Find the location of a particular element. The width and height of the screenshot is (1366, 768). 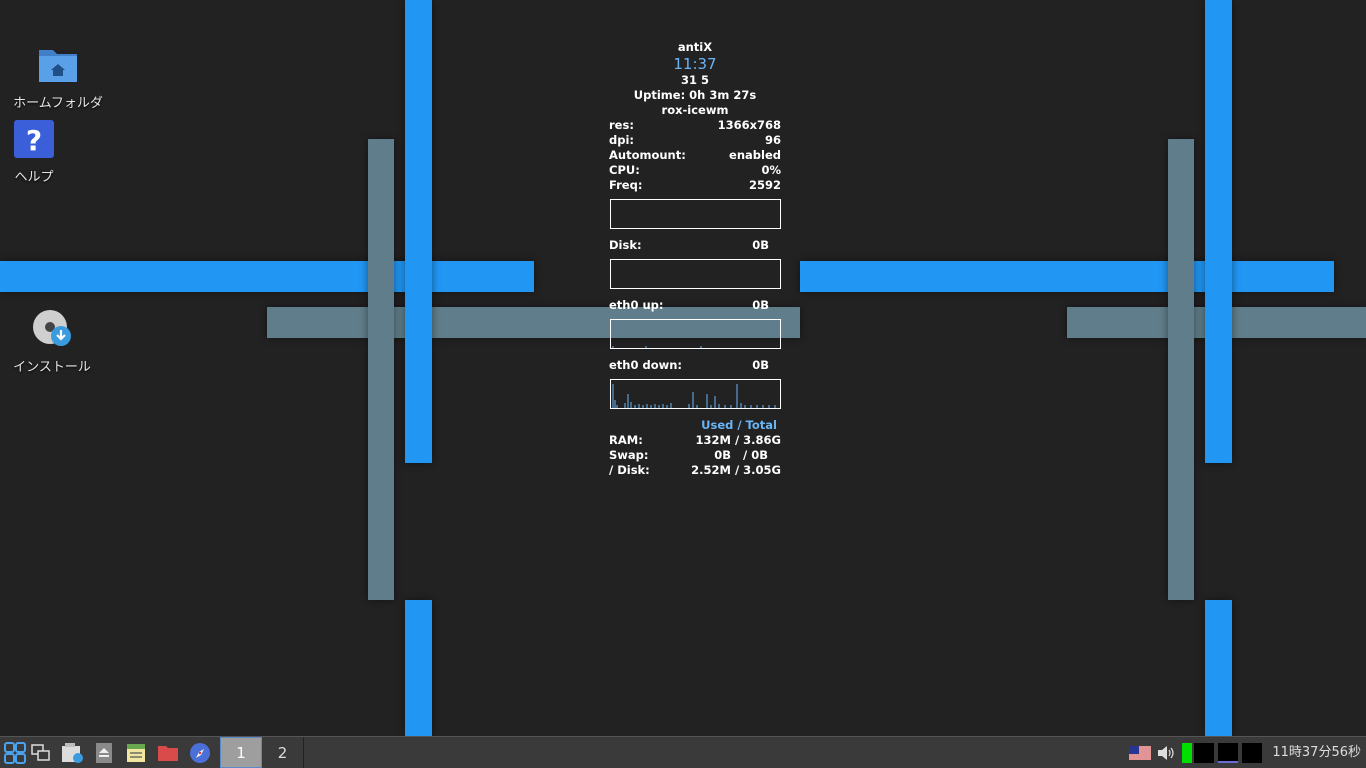

browser-compass-icon is located at coordinates (200, 753).